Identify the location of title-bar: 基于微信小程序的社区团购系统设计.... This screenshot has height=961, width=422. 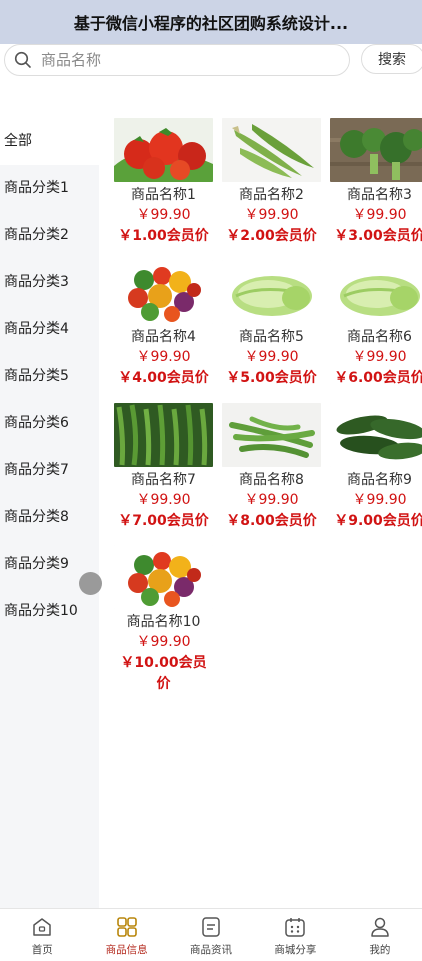
(211, 22).